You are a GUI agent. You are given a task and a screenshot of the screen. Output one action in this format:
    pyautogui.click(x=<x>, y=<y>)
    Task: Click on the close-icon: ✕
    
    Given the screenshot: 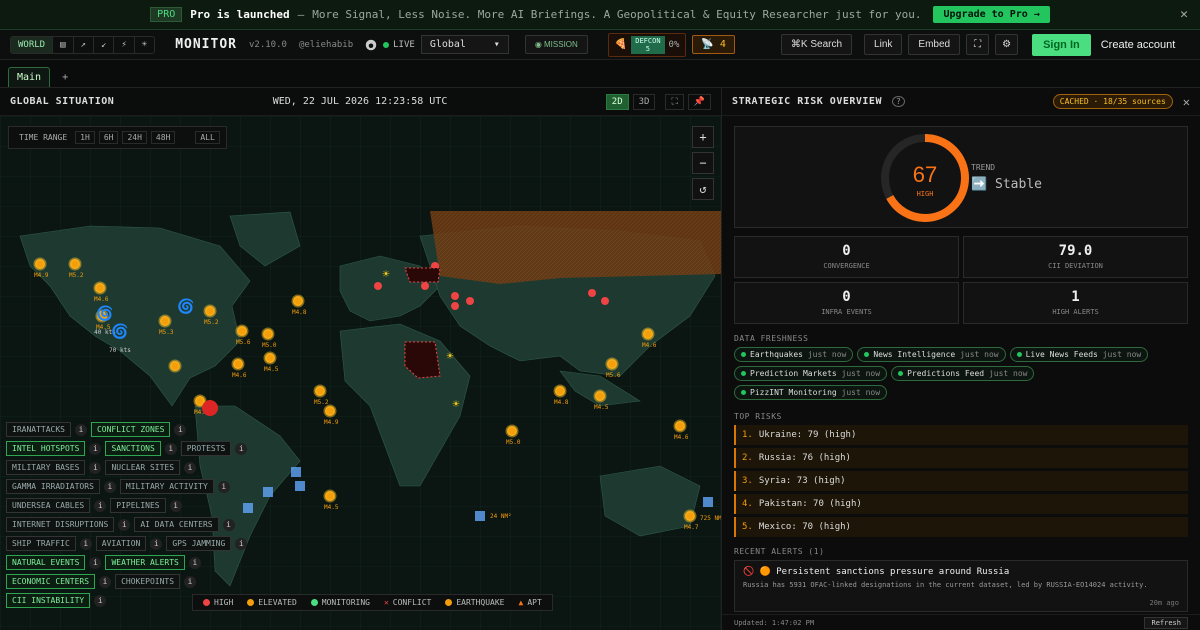 What is the action you would take?
    pyautogui.click(x=1184, y=14)
    